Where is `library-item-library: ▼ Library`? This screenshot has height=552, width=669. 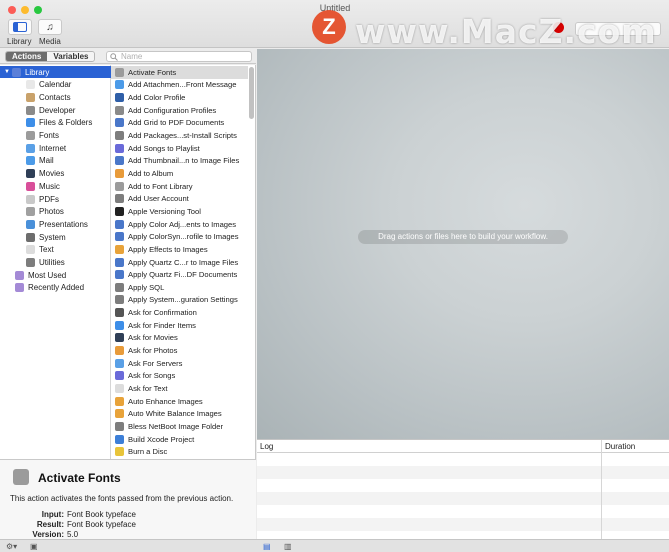 library-item-library: ▼ Library is located at coordinates (55, 72).